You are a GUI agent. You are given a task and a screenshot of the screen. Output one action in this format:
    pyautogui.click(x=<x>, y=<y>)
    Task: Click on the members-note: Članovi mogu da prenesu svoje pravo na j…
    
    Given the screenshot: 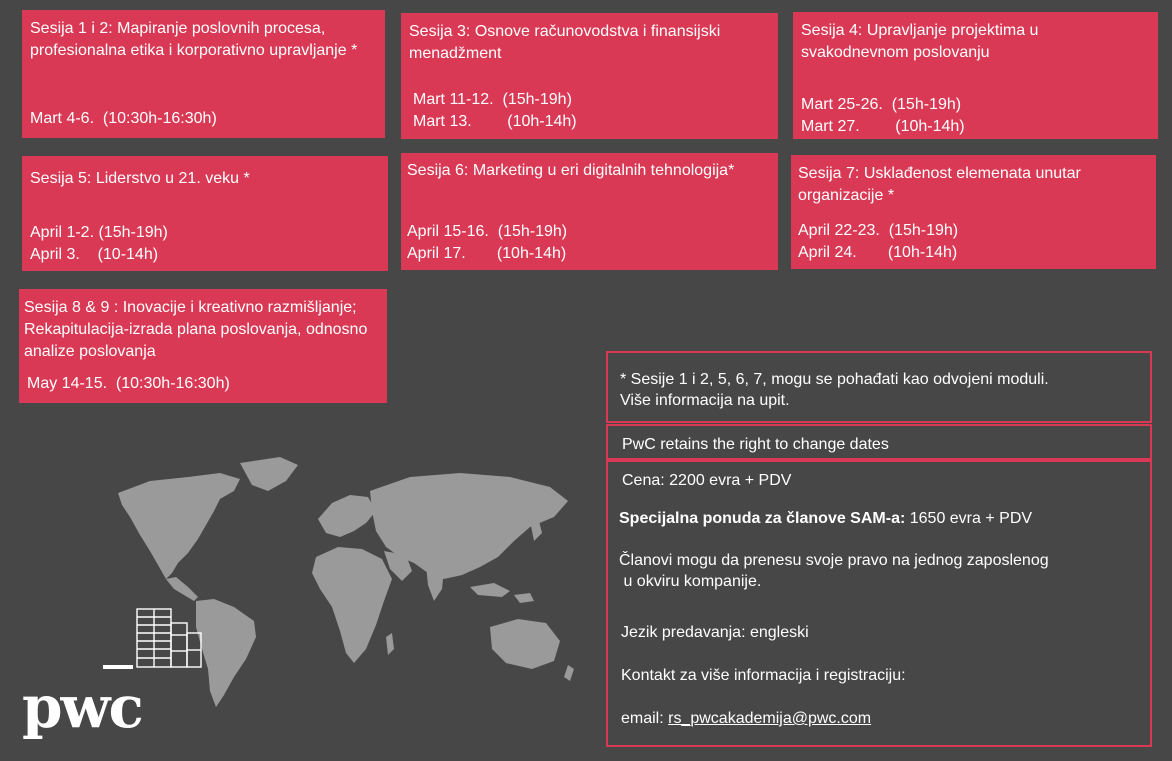 What is the action you would take?
    pyautogui.click(x=879, y=571)
    